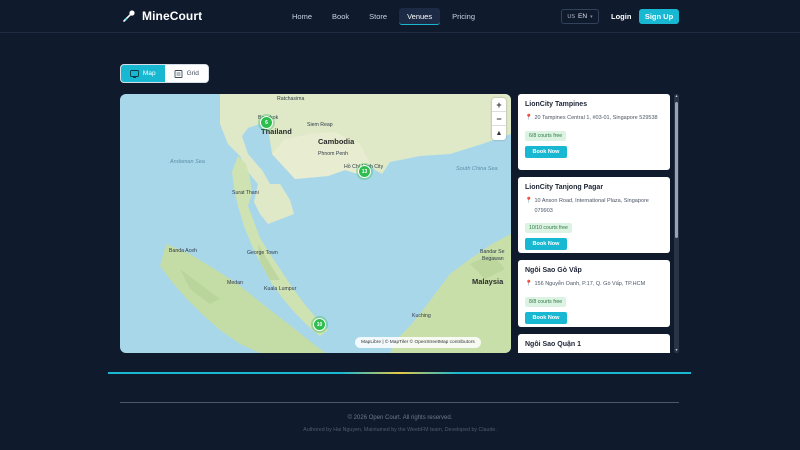 Image resolution: width=800 pixels, height=450 pixels. I want to click on map-zoom-controls: + − ▲, so click(499, 119).